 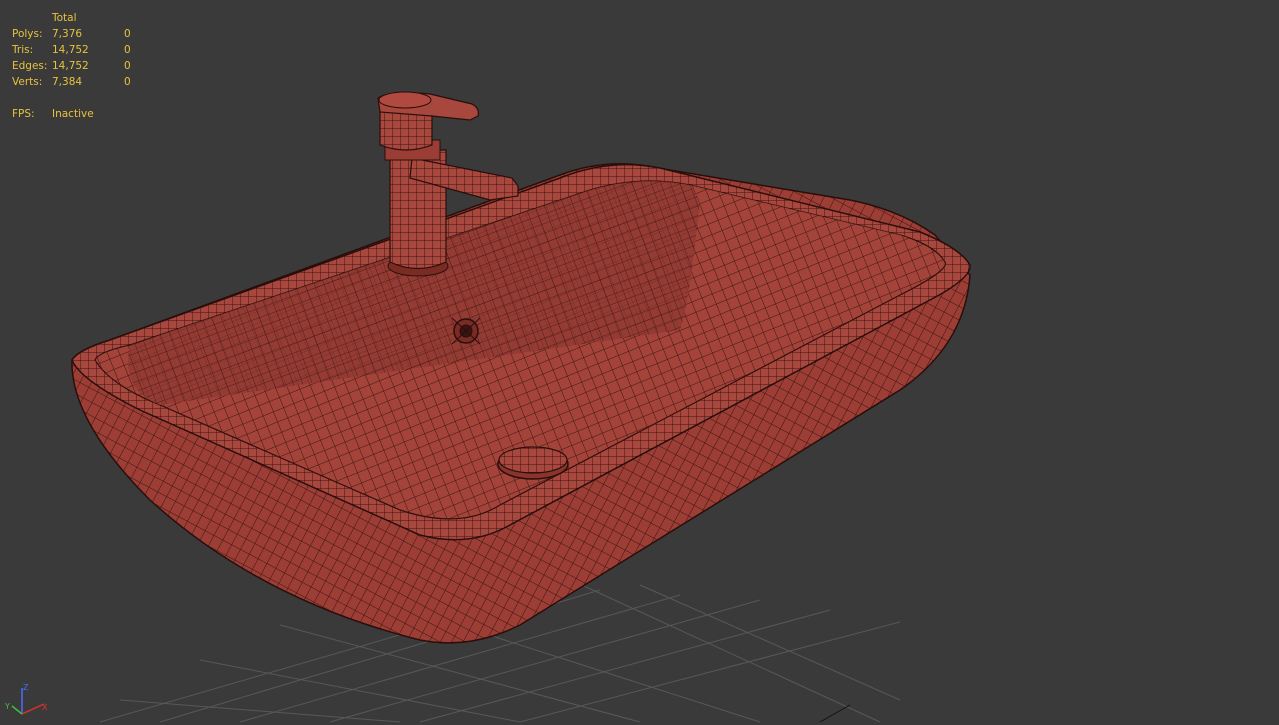 I want to click on stats-row-edges: Edges: 14,752 0, so click(x=78, y=66).